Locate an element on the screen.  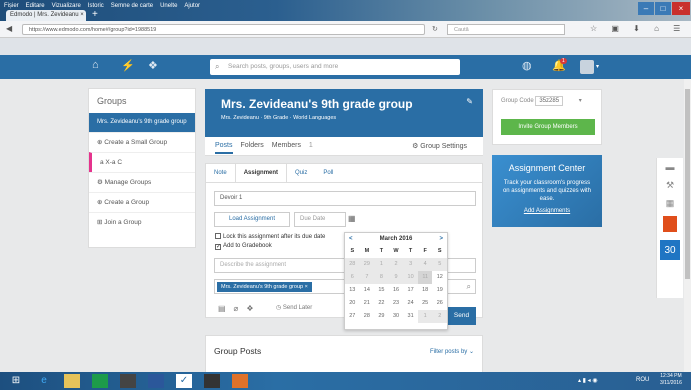
calendar-day: 3 is located at coordinates (410, 264).